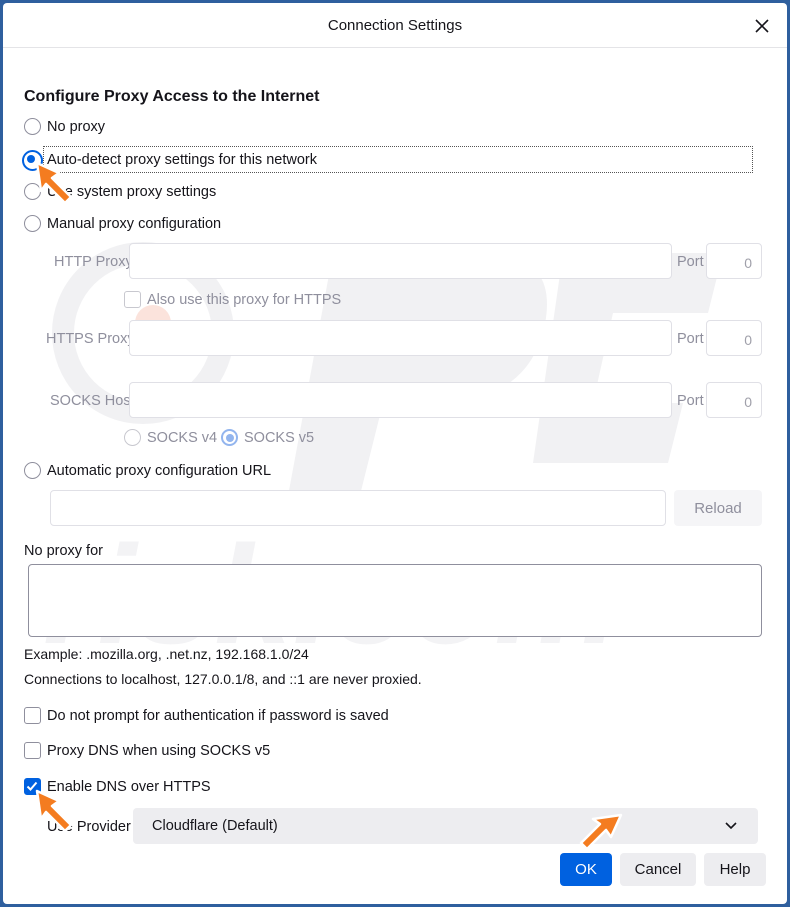 The image size is (790, 907). Describe the element at coordinates (92, 401) in the screenshot. I see `socks-host-label: SOCKS Host` at that location.